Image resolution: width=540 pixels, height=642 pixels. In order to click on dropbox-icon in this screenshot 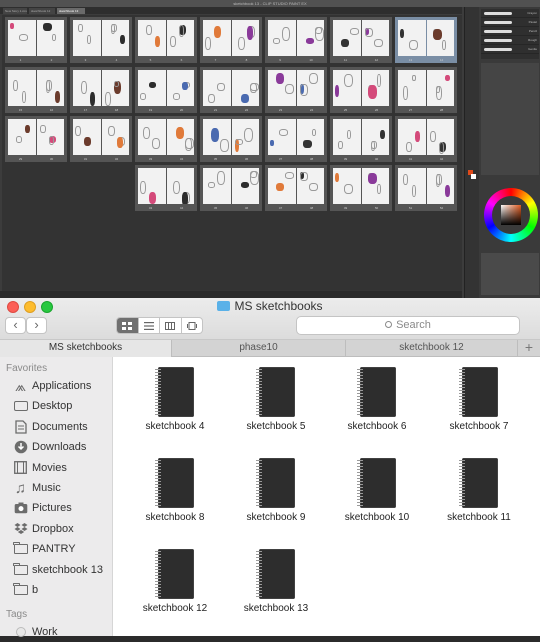, I will do `click(20, 529)`.